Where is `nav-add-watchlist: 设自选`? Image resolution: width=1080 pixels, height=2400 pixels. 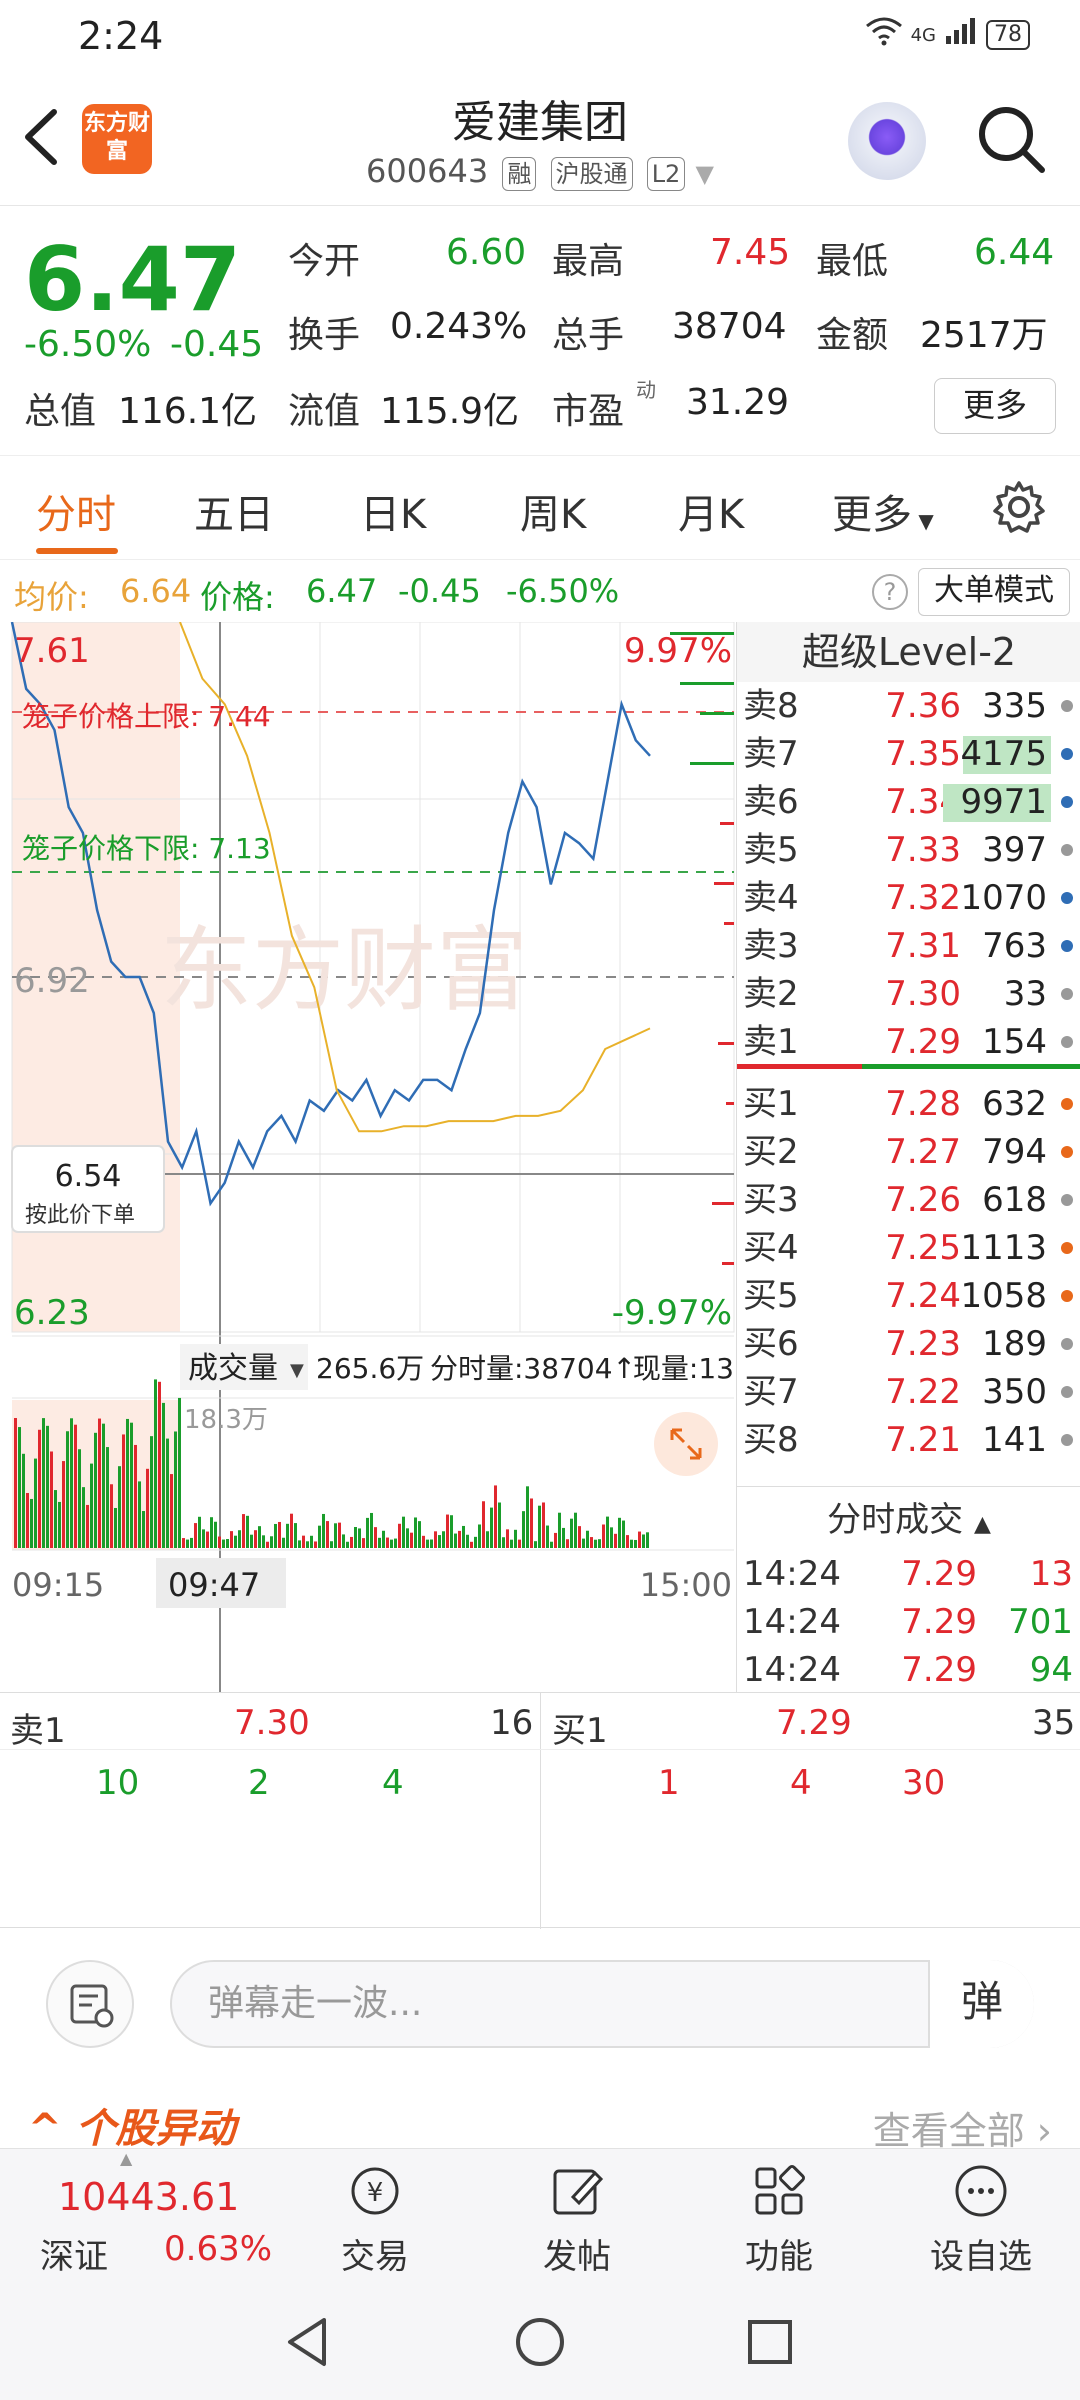 nav-add-watchlist: 设自选 is located at coordinates (981, 2219).